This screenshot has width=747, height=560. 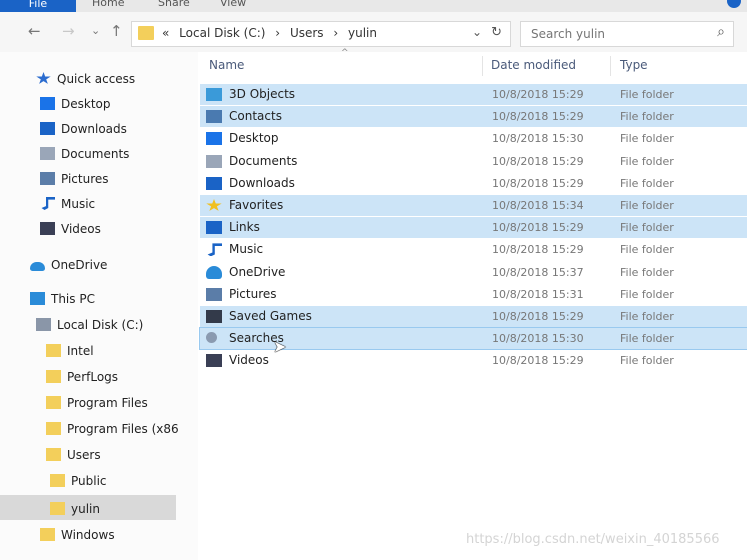 I want to click on nav-item: Program Files (x86, so click(x=112, y=429).